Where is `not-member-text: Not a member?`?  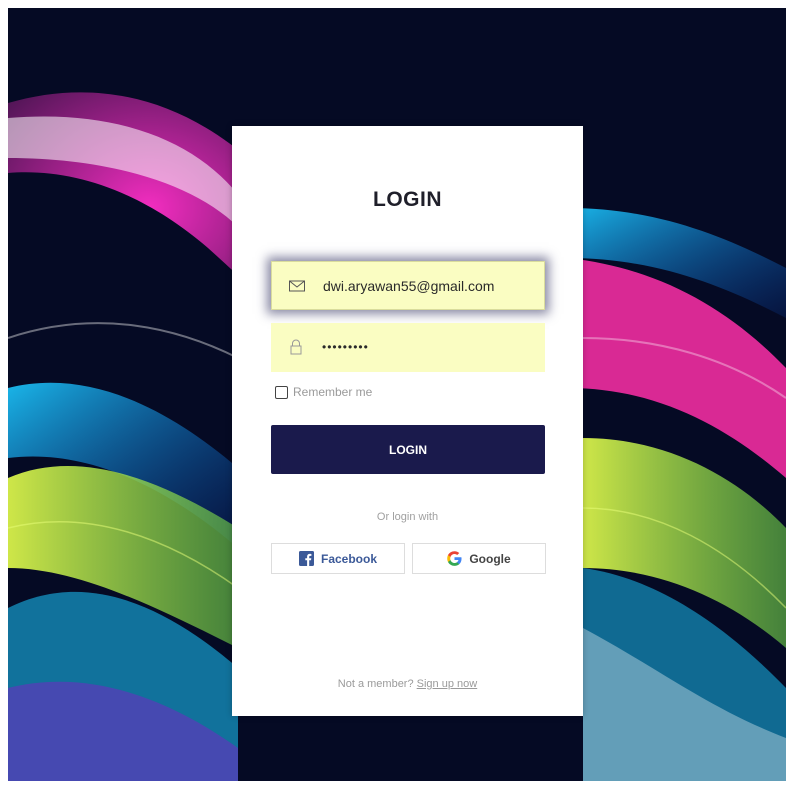
not-member-text: Not a member? is located at coordinates (375, 684).